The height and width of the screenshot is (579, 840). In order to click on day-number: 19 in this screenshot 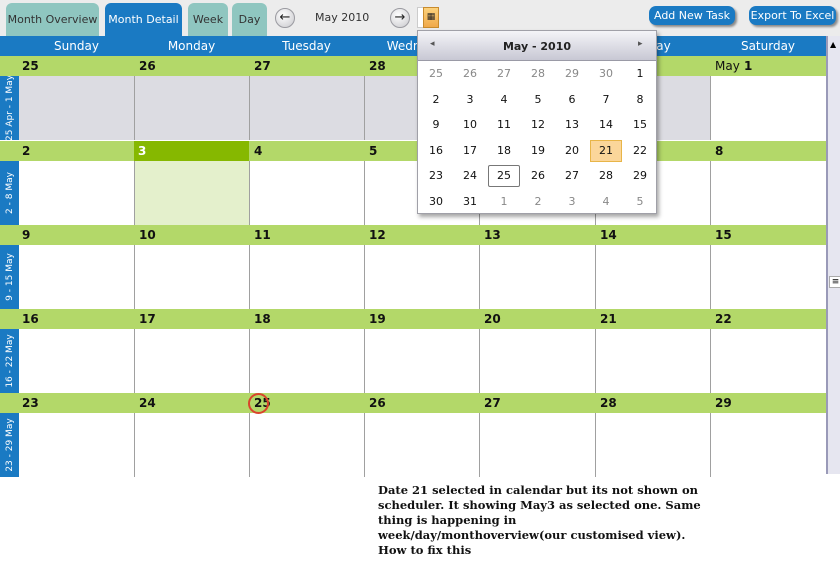, I will do `click(377, 319)`.